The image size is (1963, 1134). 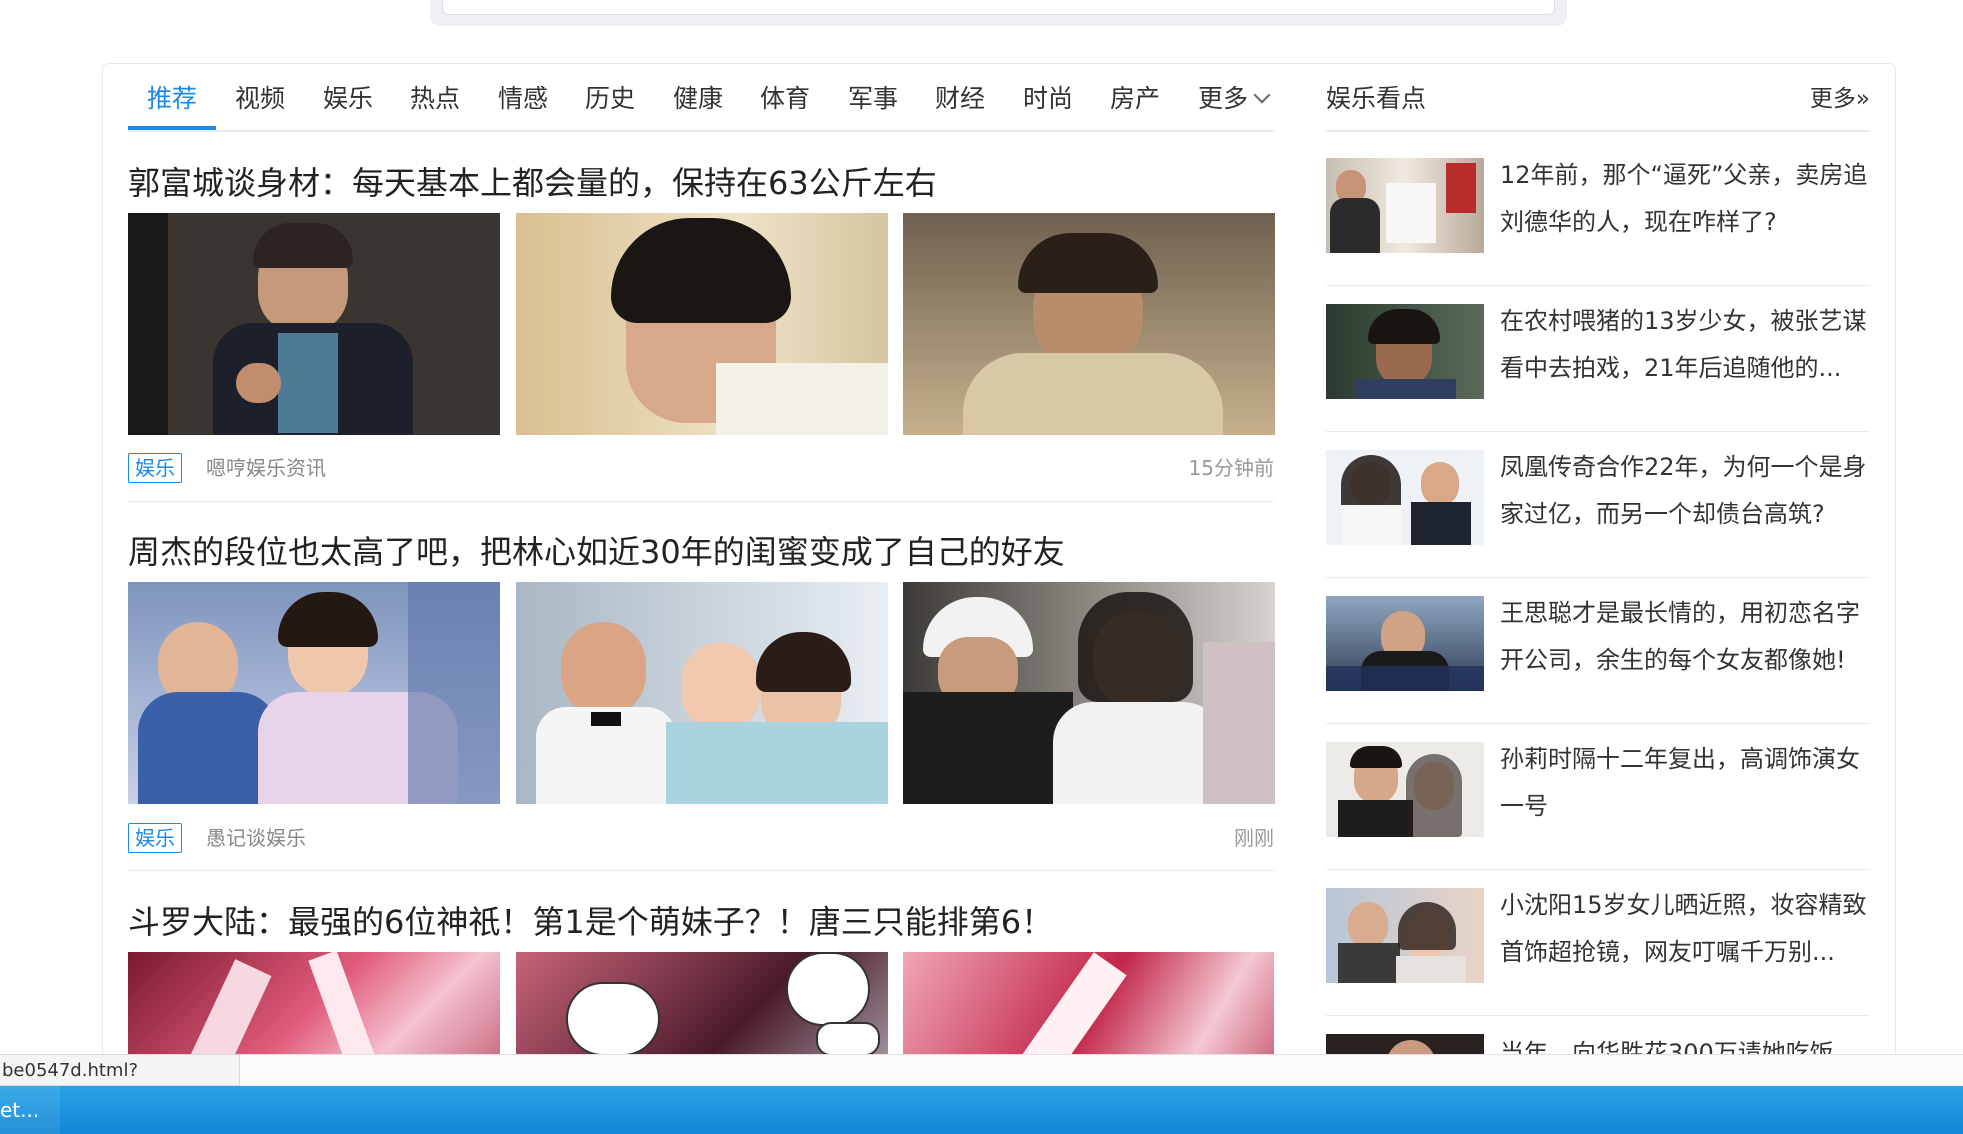 I want to click on article-title: 郭富城谈身材：每天基本上都会量的，保持在63公斤左右, so click(x=532, y=181).